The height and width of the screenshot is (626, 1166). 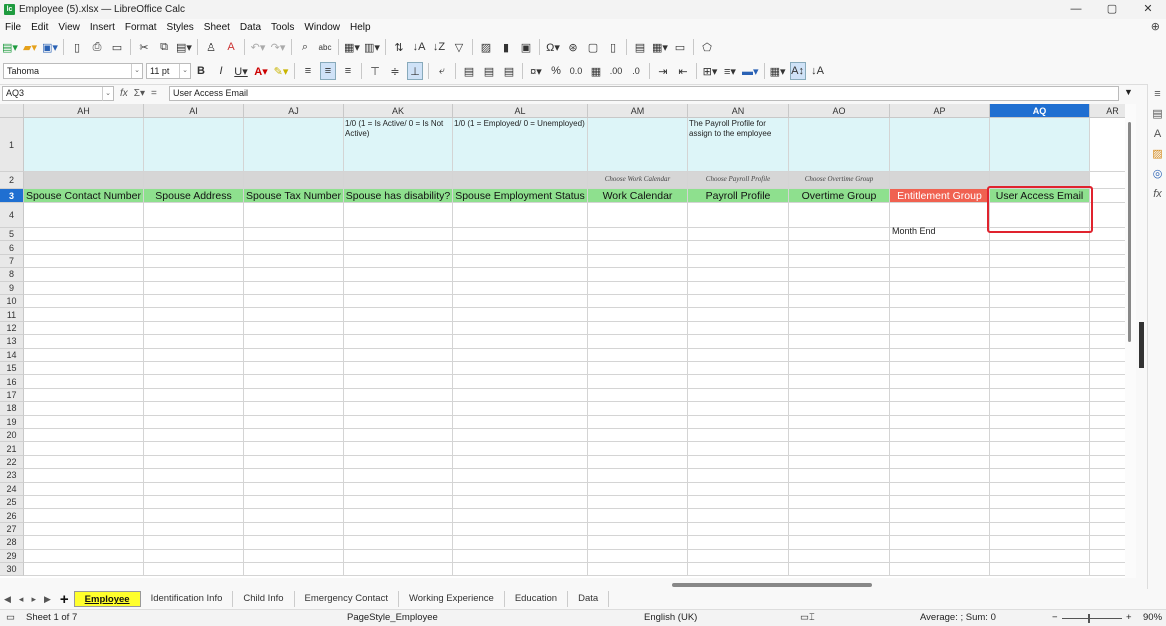 What do you see at coordinates (772, 585) in the screenshot?
I see `horizontal-scroll-thumb` at bounding box center [772, 585].